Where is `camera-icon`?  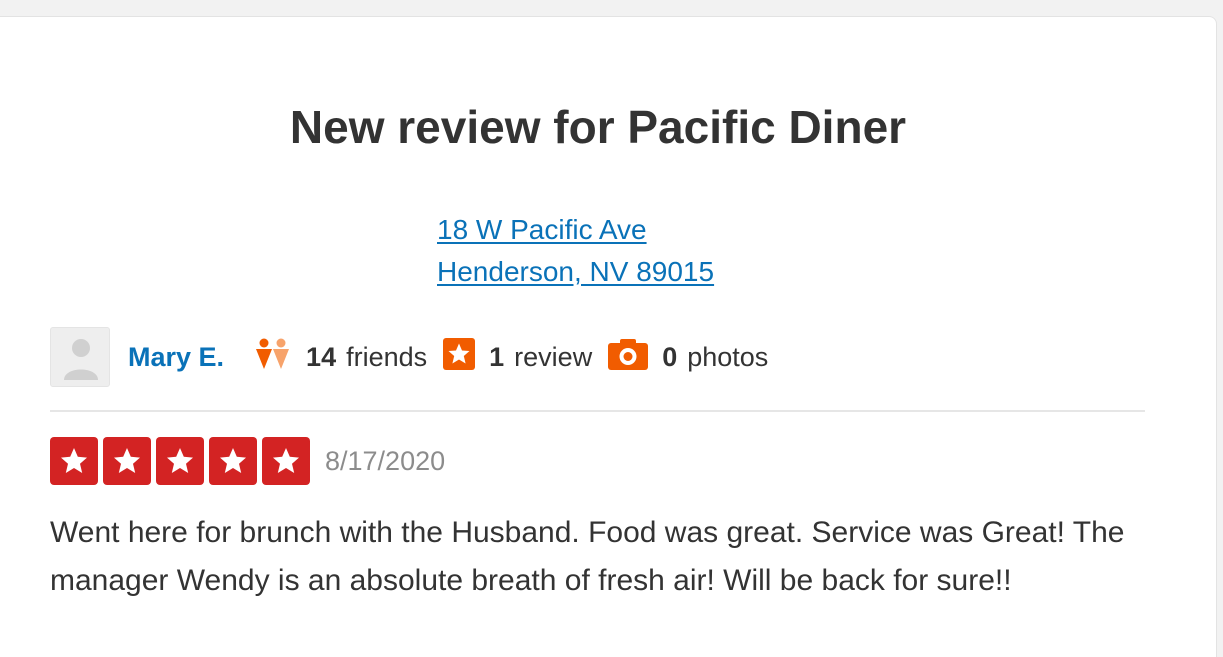 camera-icon is located at coordinates (628, 357).